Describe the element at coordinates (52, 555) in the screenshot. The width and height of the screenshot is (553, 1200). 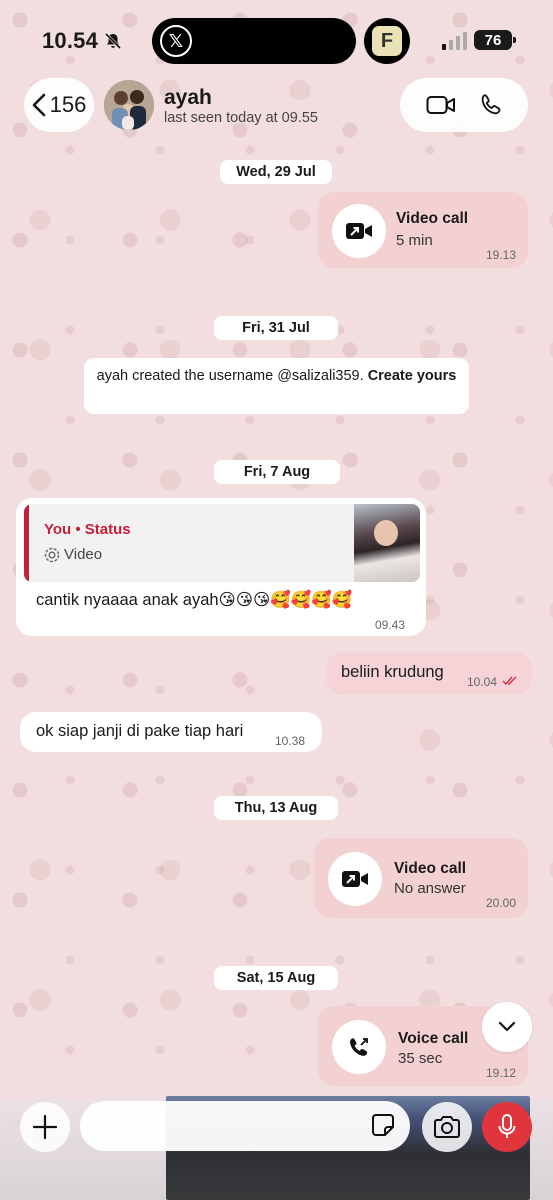
I see `status-icon` at that location.